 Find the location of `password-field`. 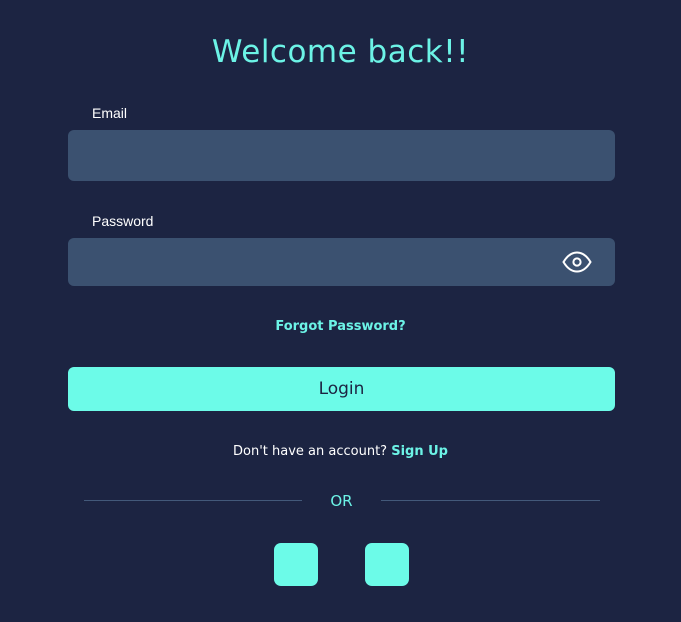

password-field is located at coordinates (341, 262).